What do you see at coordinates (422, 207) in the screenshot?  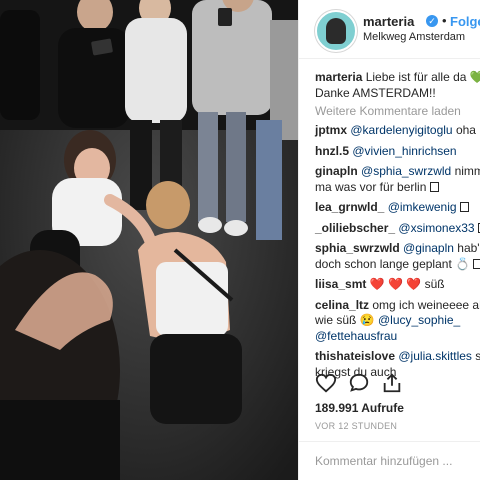 I see `comment-mention: @imkewenig` at bounding box center [422, 207].